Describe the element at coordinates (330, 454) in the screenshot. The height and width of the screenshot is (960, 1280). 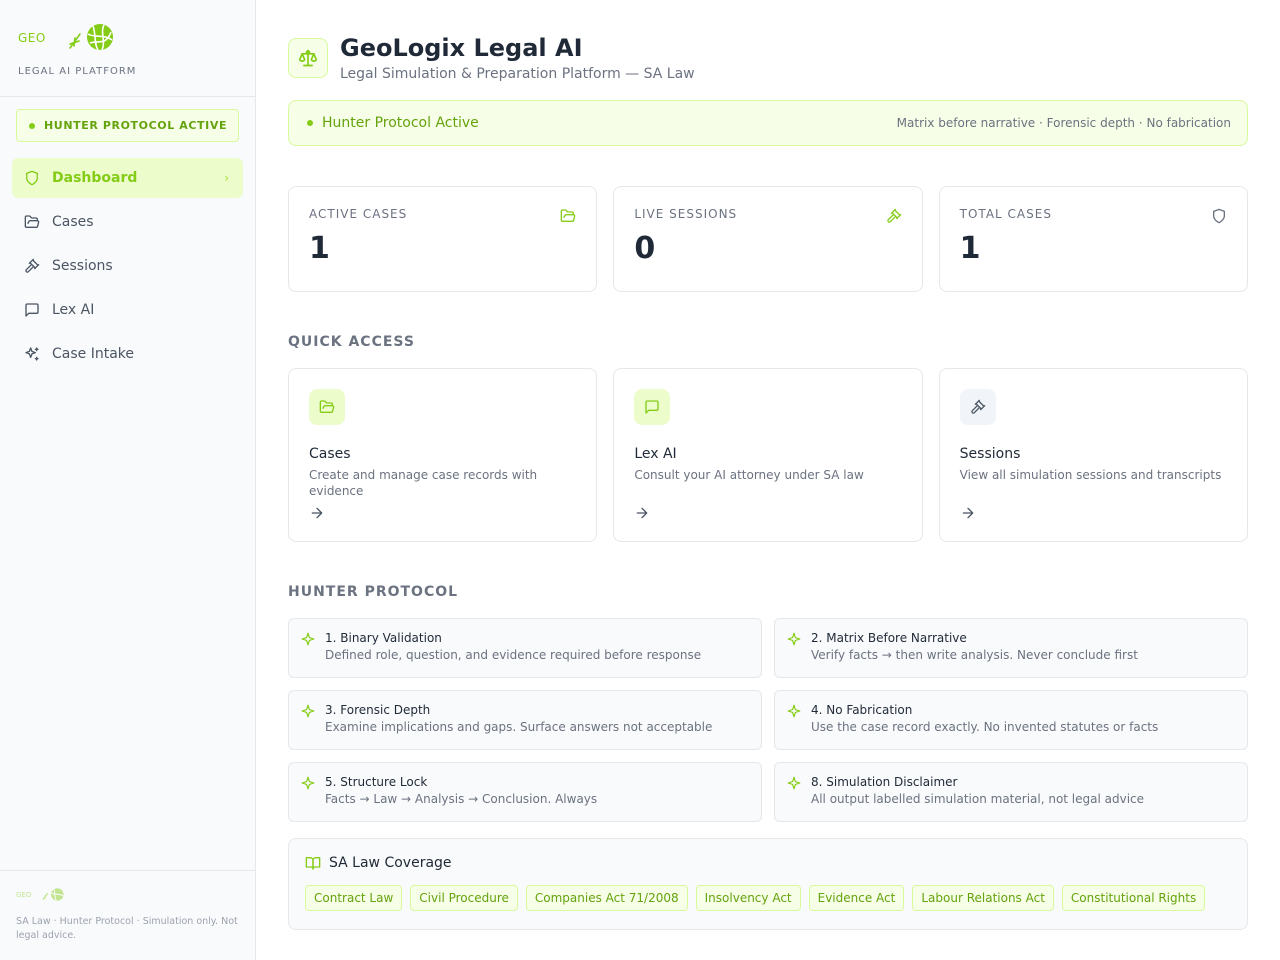
I see `quick-card-title: Cases` at that location.